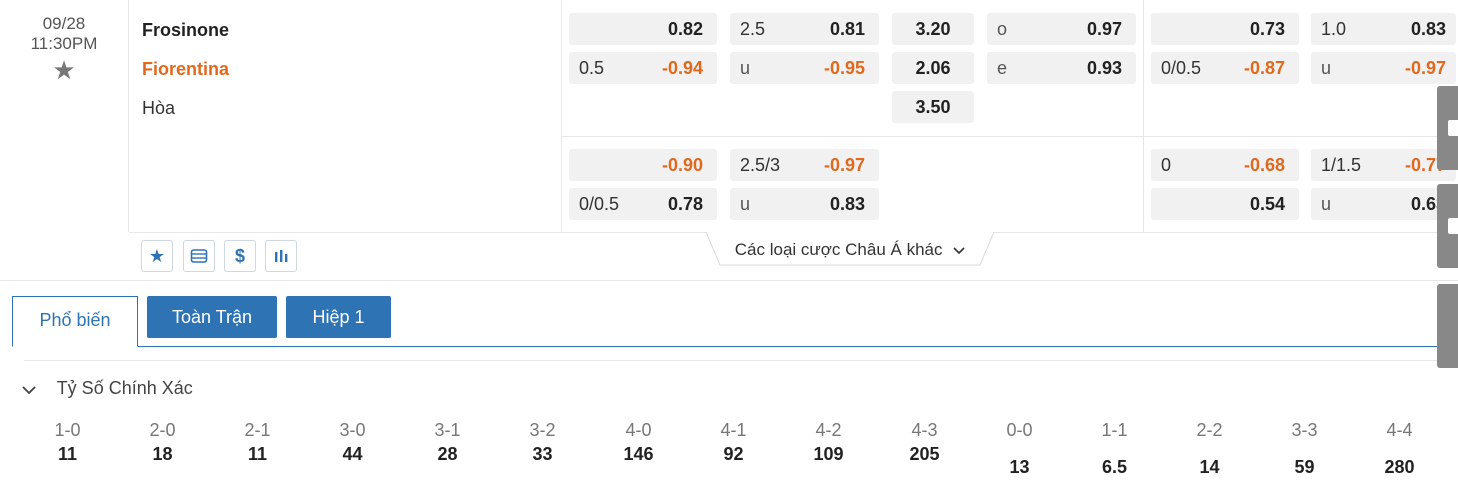  I want to click on score-odds: 146, so click(638, 454).